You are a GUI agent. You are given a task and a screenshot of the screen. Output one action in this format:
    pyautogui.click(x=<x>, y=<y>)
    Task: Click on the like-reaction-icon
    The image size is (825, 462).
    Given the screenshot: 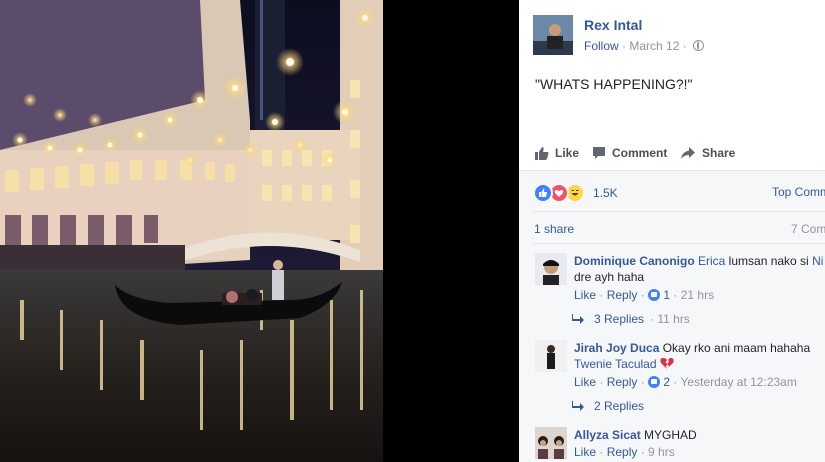 What is the action you would take?
    pyautogui.click(x=543, y=193)
    